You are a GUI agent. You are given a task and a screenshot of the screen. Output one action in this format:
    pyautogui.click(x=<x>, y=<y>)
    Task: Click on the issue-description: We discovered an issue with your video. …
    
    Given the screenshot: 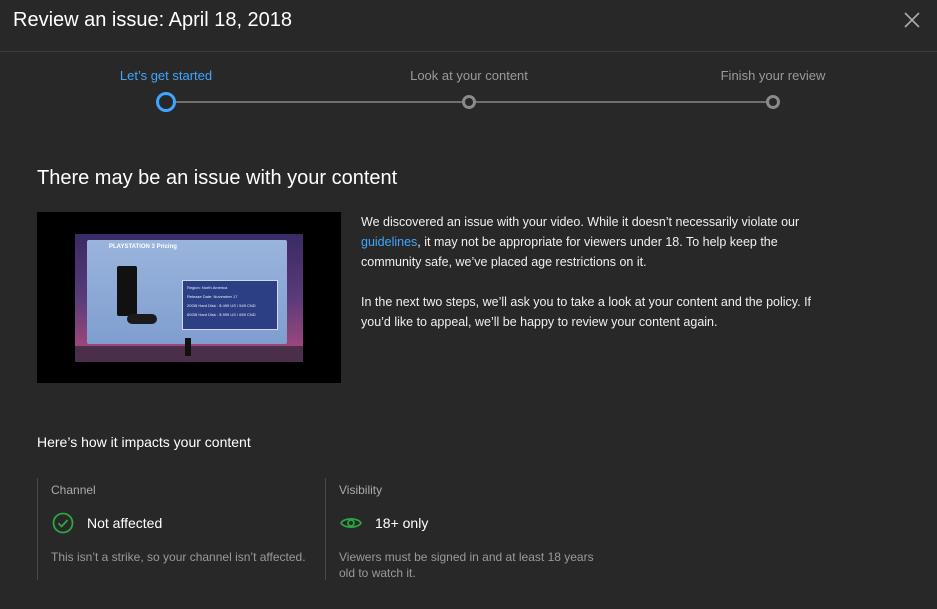 What is the action you would take?
    pyautogui.click(x=601, y=282)
    